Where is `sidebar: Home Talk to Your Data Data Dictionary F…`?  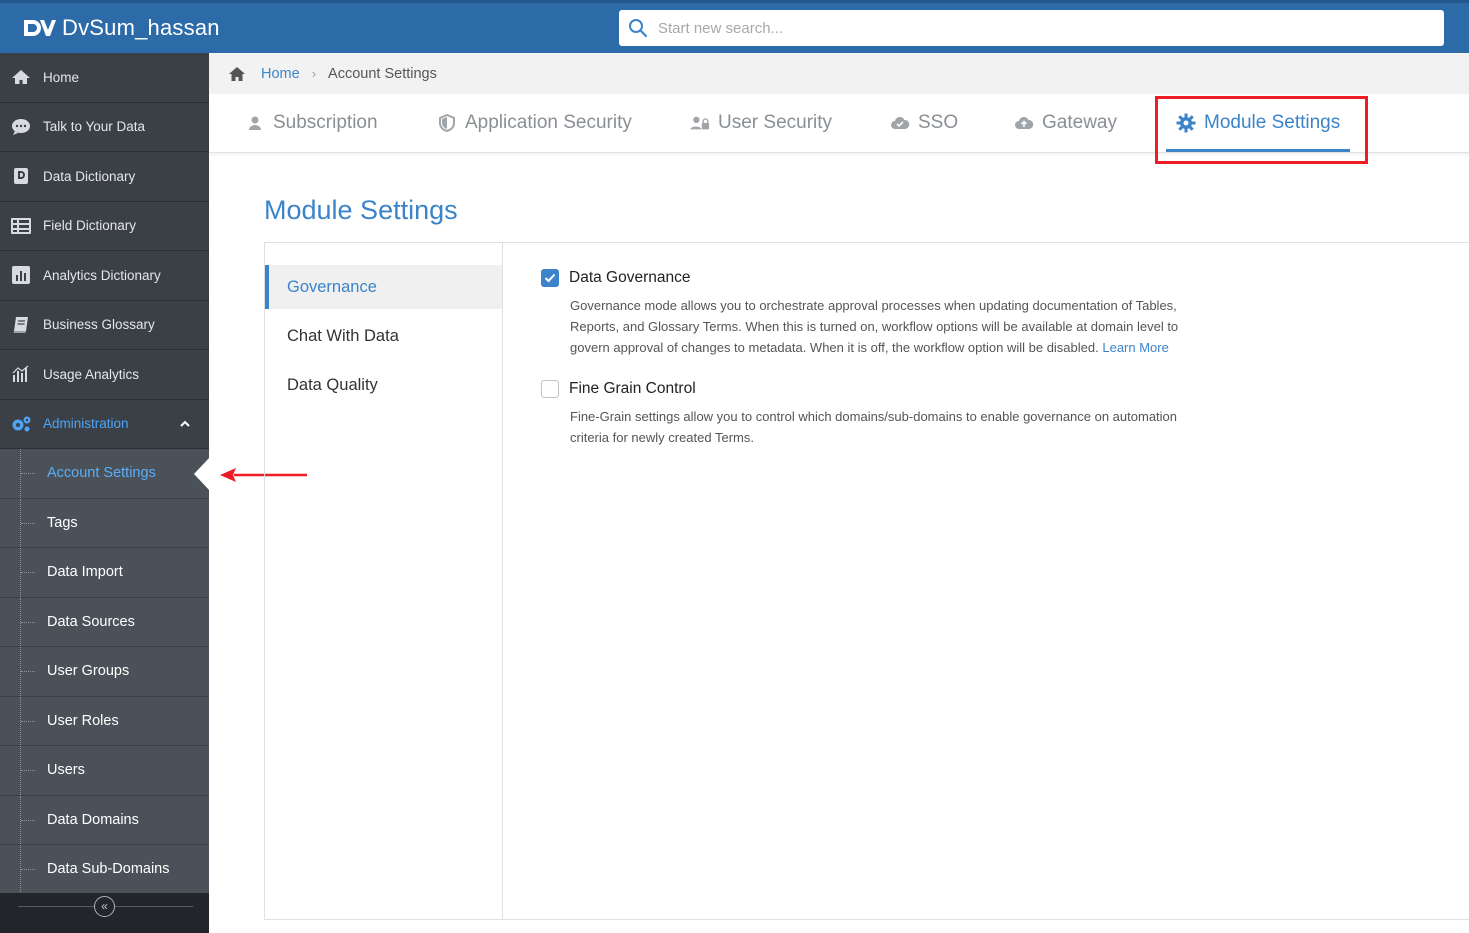 sidebar: Home Talk to Your Data Data Dictionary F… is located at coordinates (105, 493).